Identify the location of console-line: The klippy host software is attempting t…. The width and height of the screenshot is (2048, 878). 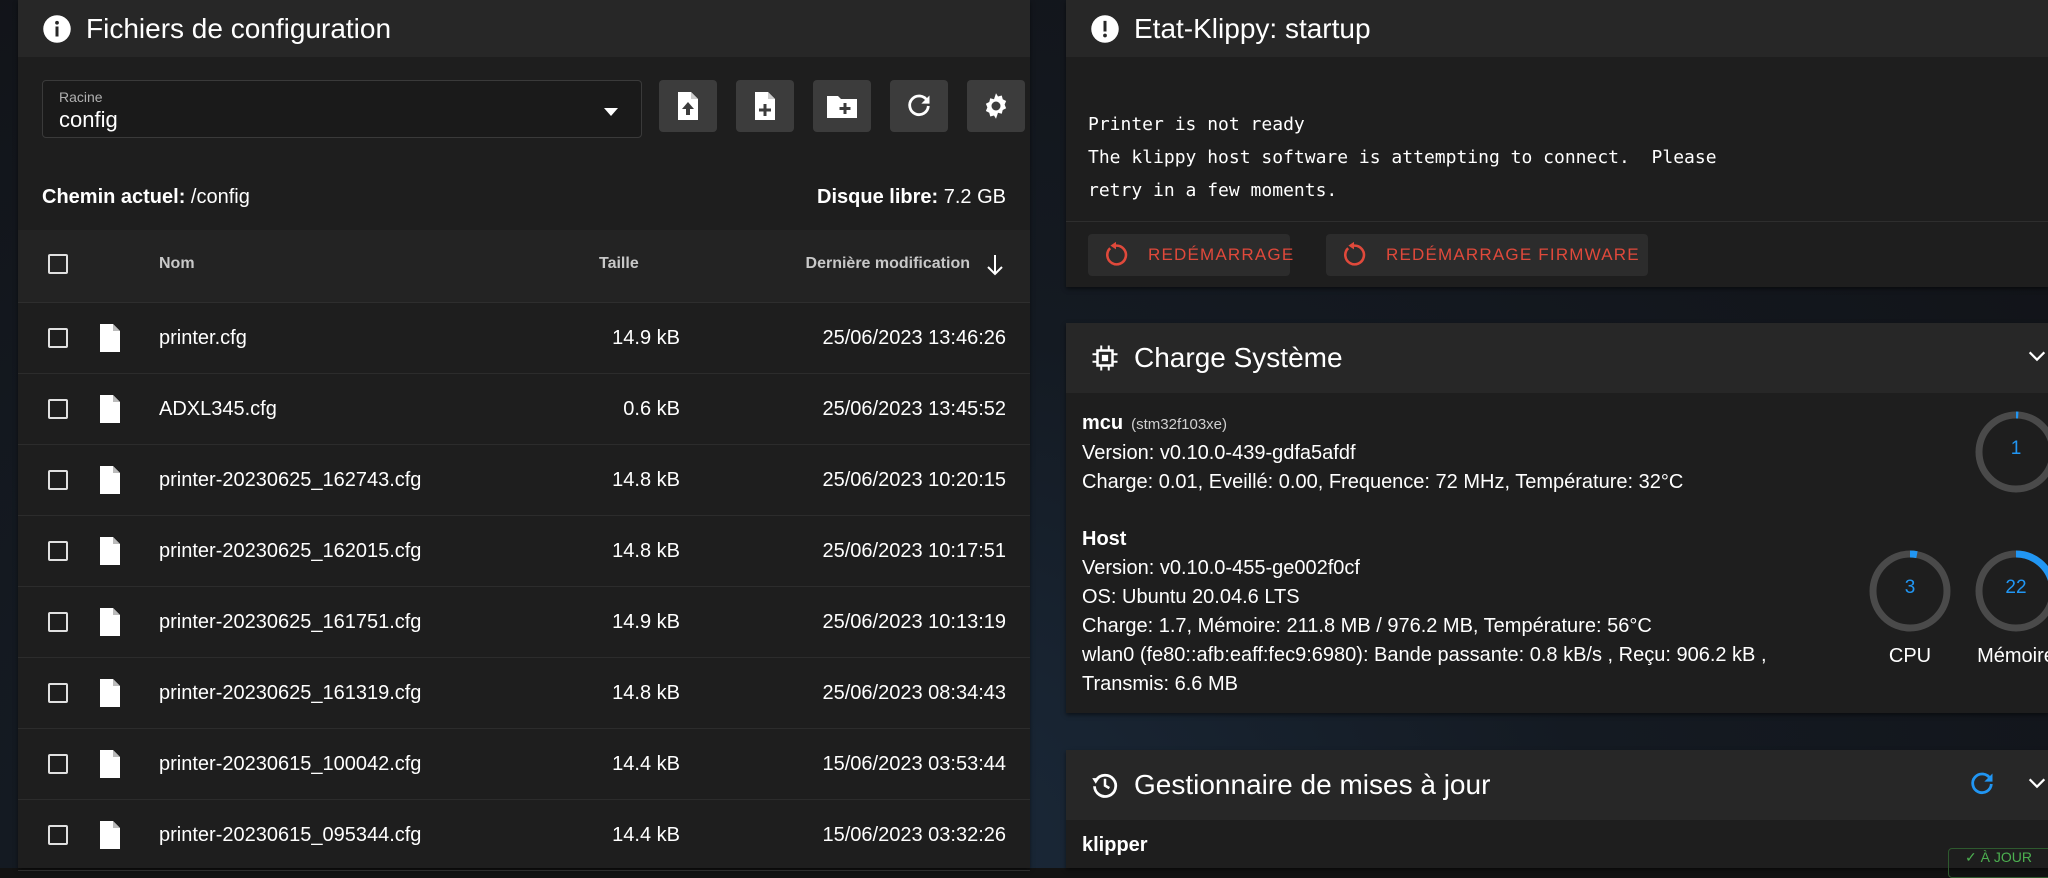
(1402, 157).